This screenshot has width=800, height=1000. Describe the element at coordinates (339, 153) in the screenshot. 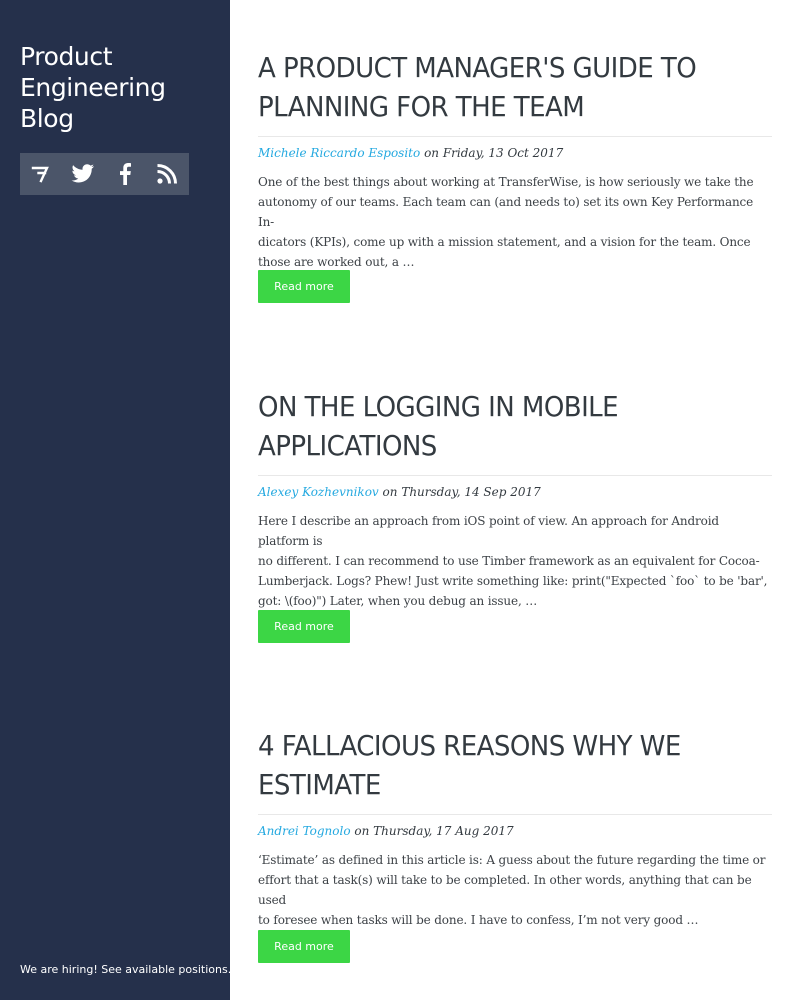

I see `author-link: Michele Riccardo Esposito` at that location.